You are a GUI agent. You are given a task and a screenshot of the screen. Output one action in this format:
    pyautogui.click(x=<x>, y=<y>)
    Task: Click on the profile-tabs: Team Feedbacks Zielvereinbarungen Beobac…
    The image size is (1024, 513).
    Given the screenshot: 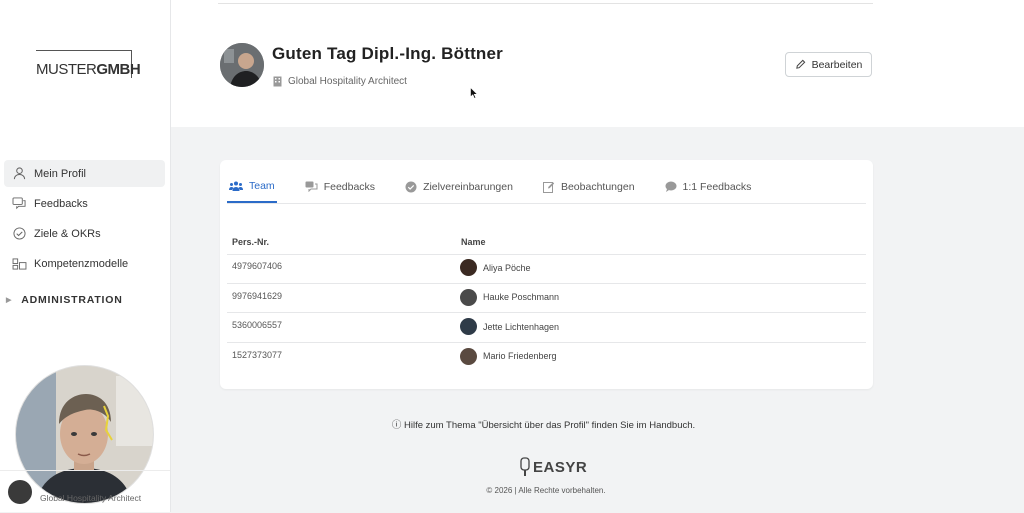 What is the action you would take?
    pyautogui.click(x=546, y=187)
    